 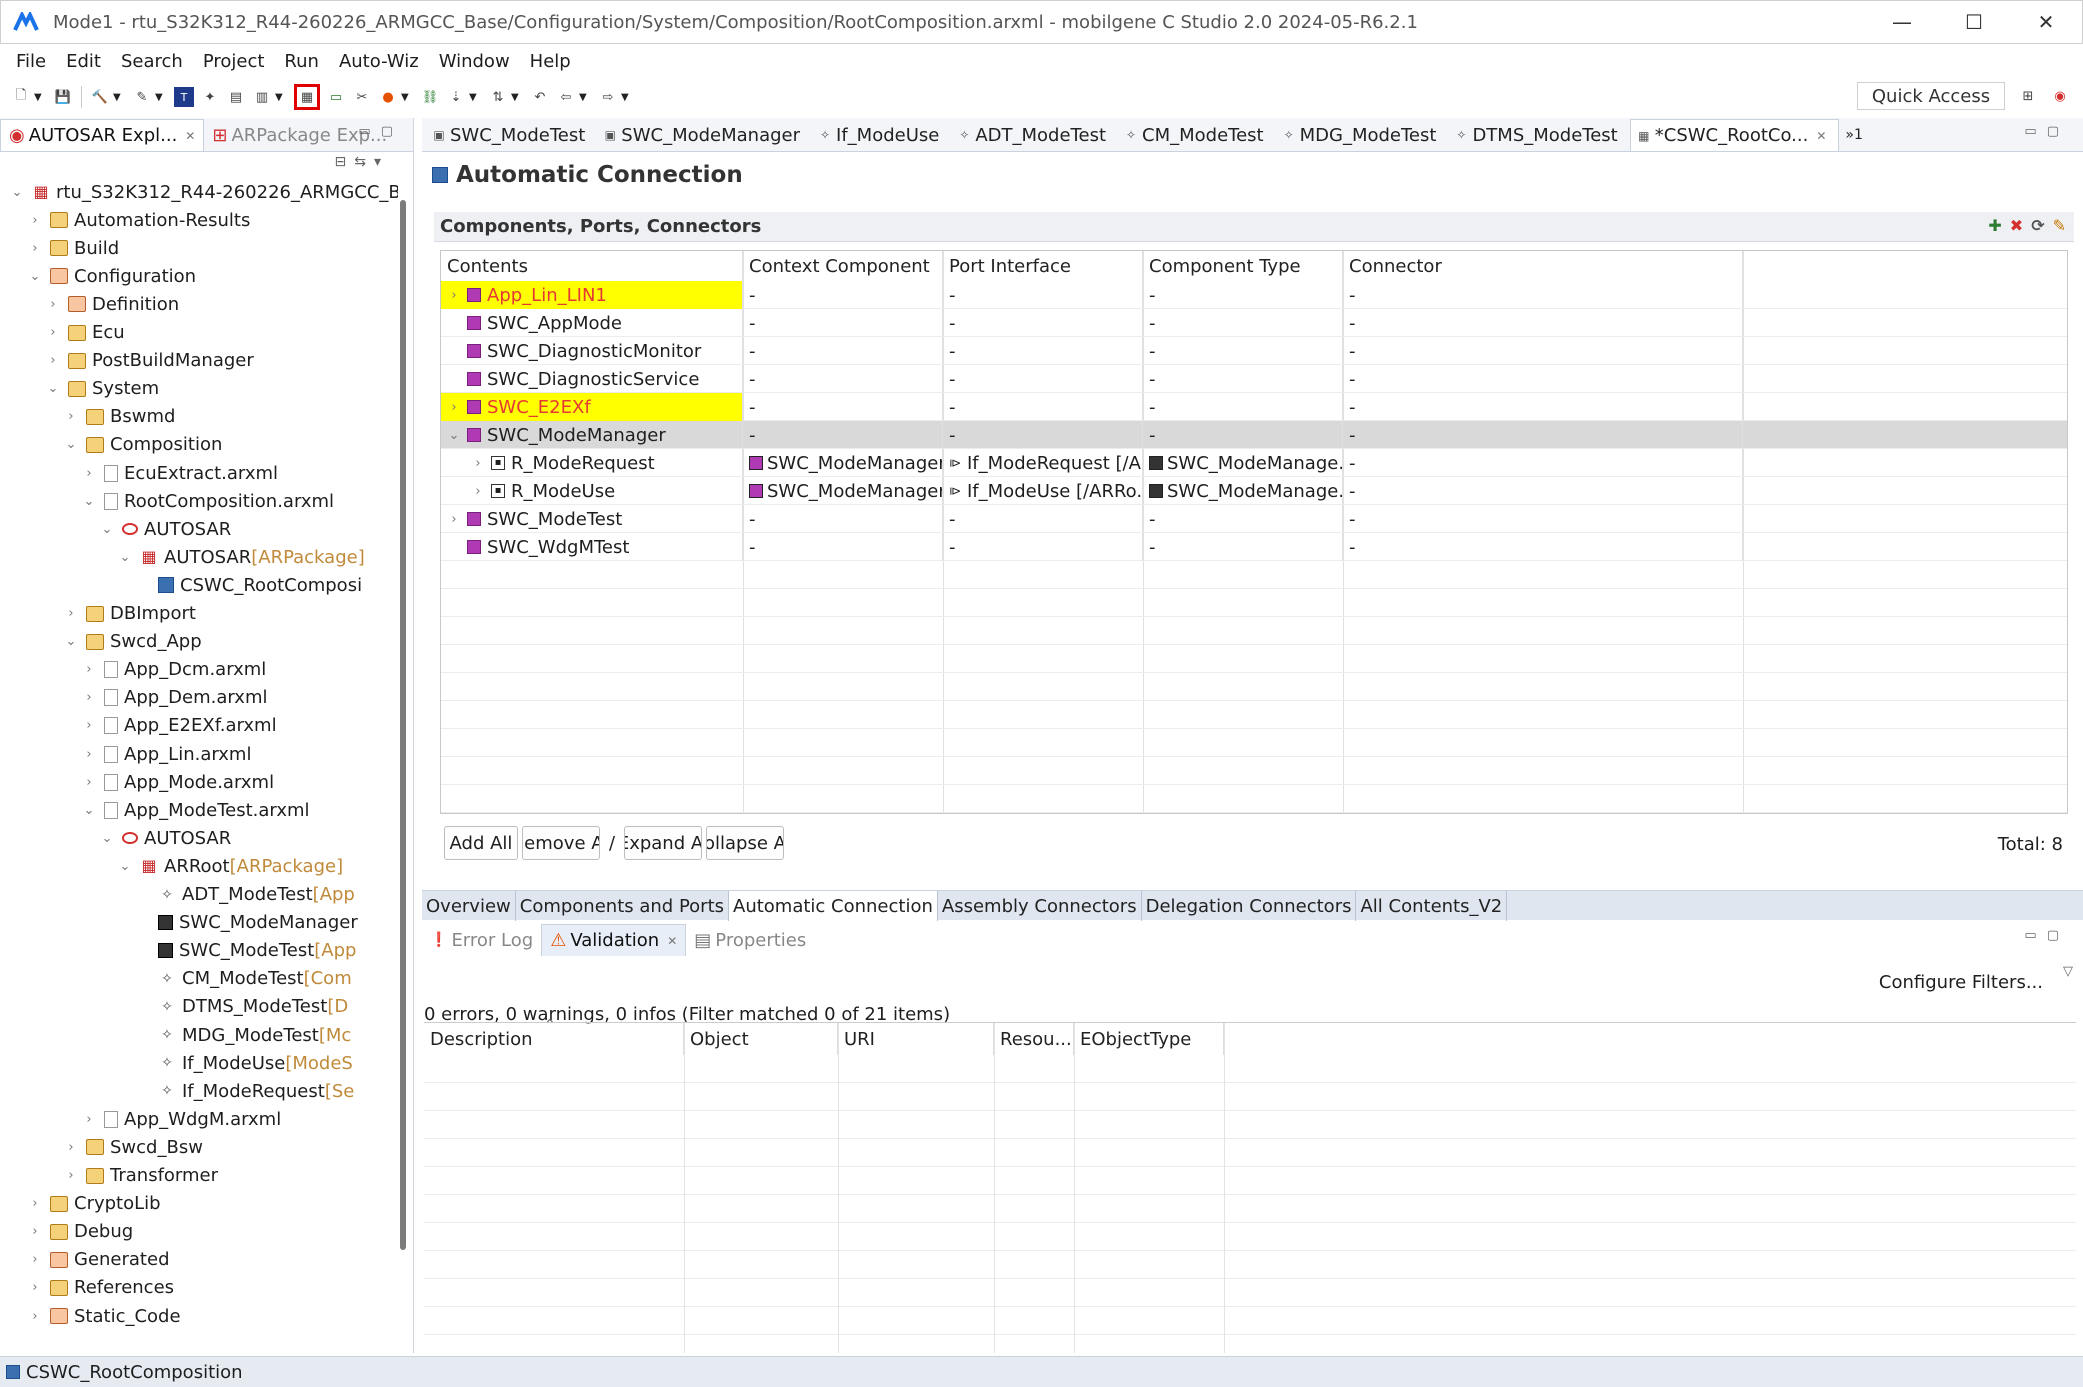 I want to click on run-icon: ●, so click(x=388, y=97).